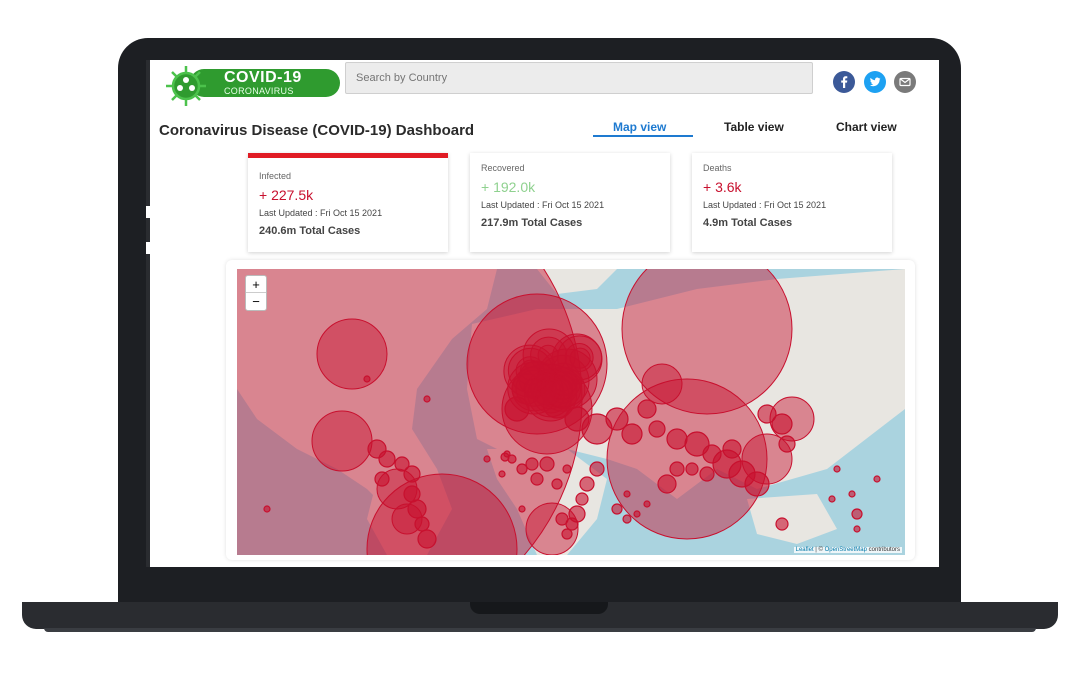 Image resolution: width=1080 pixels, height=686 pixels. Describe the element at coordinates (286, 195) in the screenshot. I see `card-delta: + 227.5k` at that location.